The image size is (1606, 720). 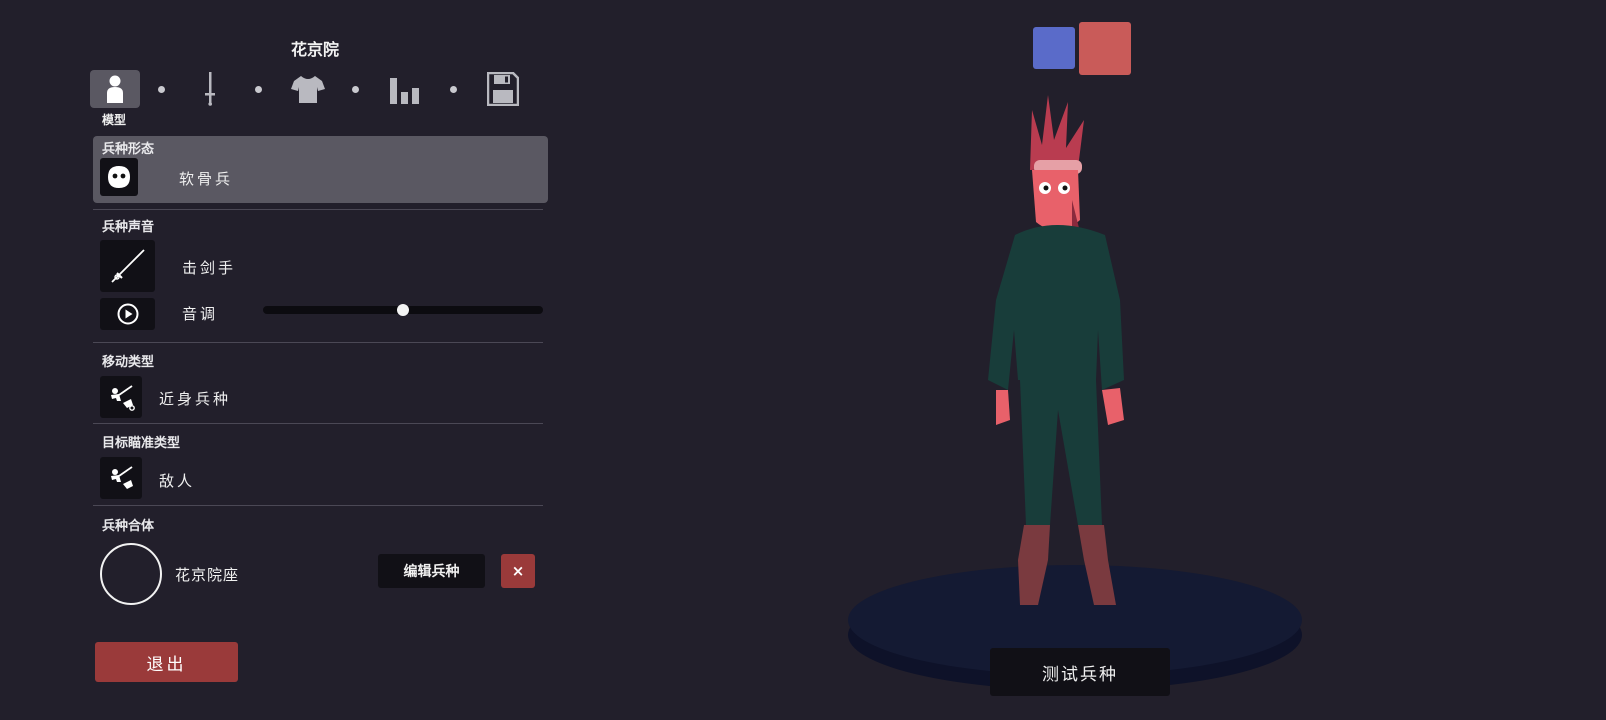 I want to click on merge-value: 花京院座, so click(x=207, y=575).